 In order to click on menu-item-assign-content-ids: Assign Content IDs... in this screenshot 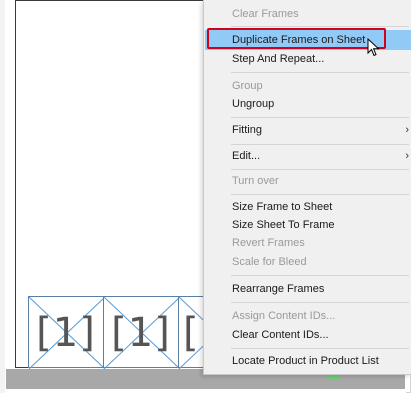, I will do `click(308, 316)`.